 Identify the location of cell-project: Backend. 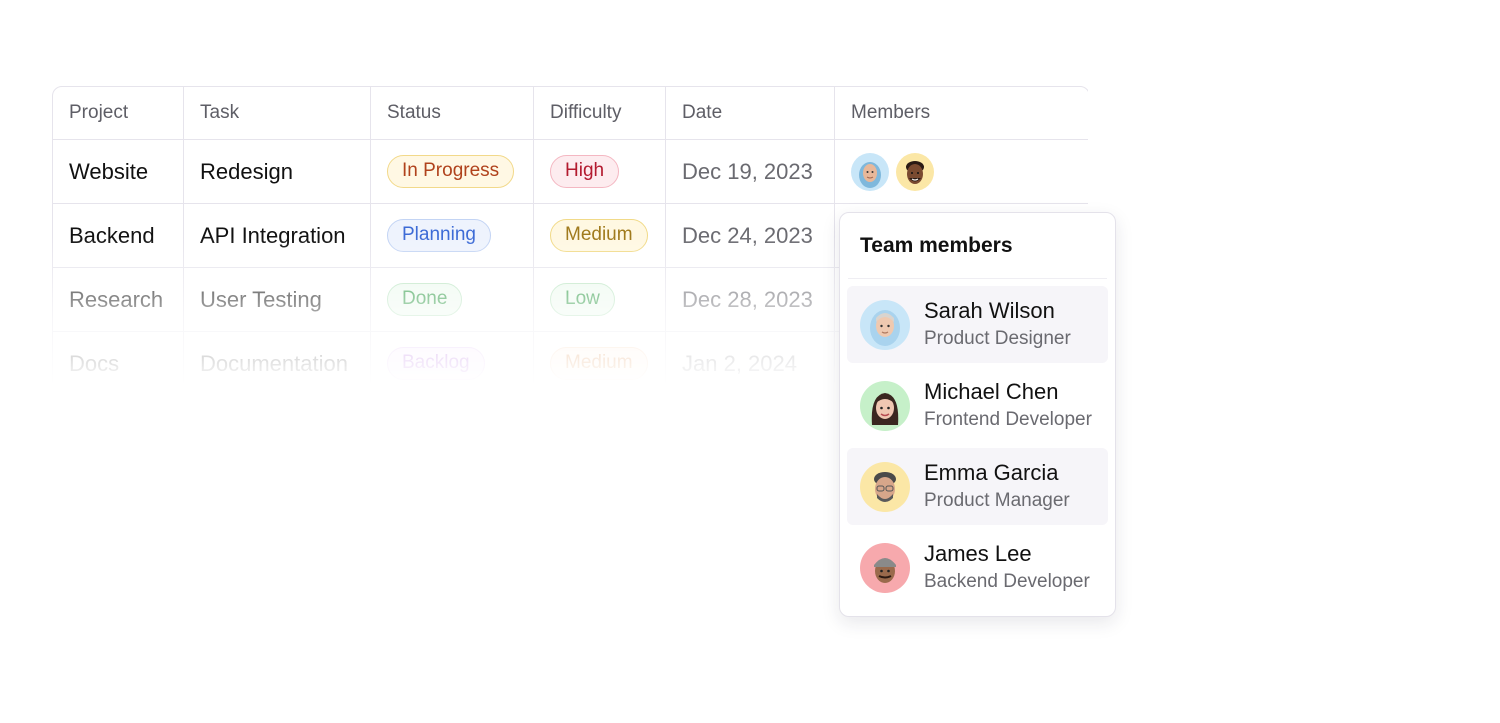
(118, 236).